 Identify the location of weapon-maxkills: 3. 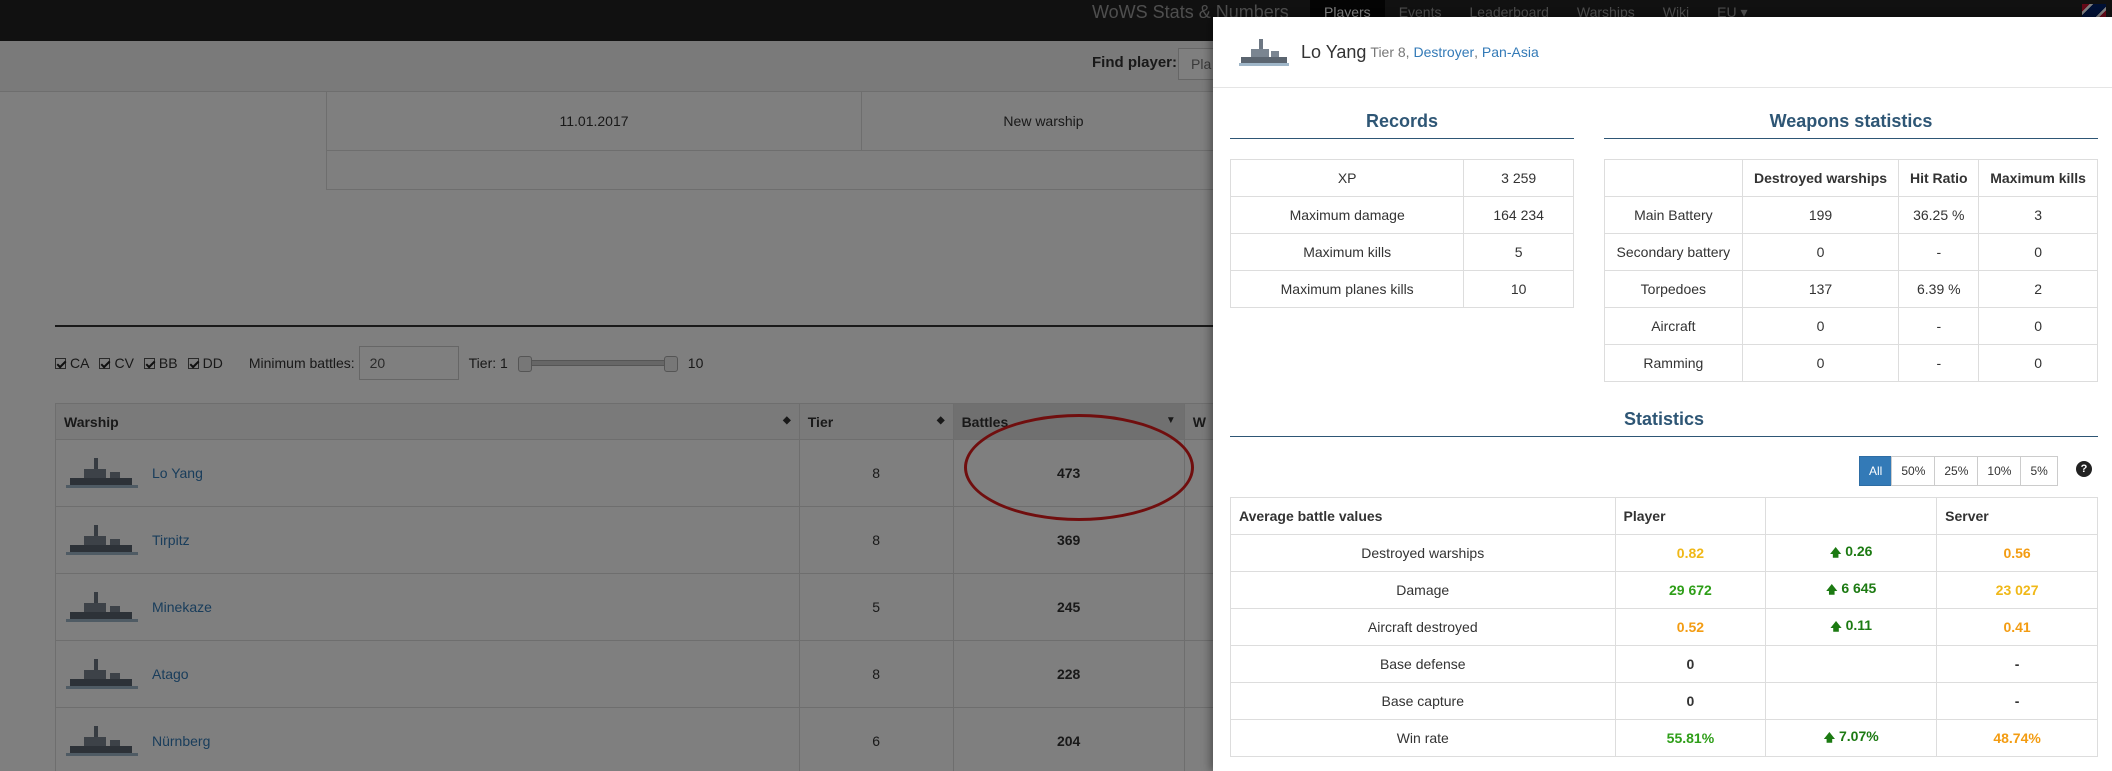
(2038, 215).